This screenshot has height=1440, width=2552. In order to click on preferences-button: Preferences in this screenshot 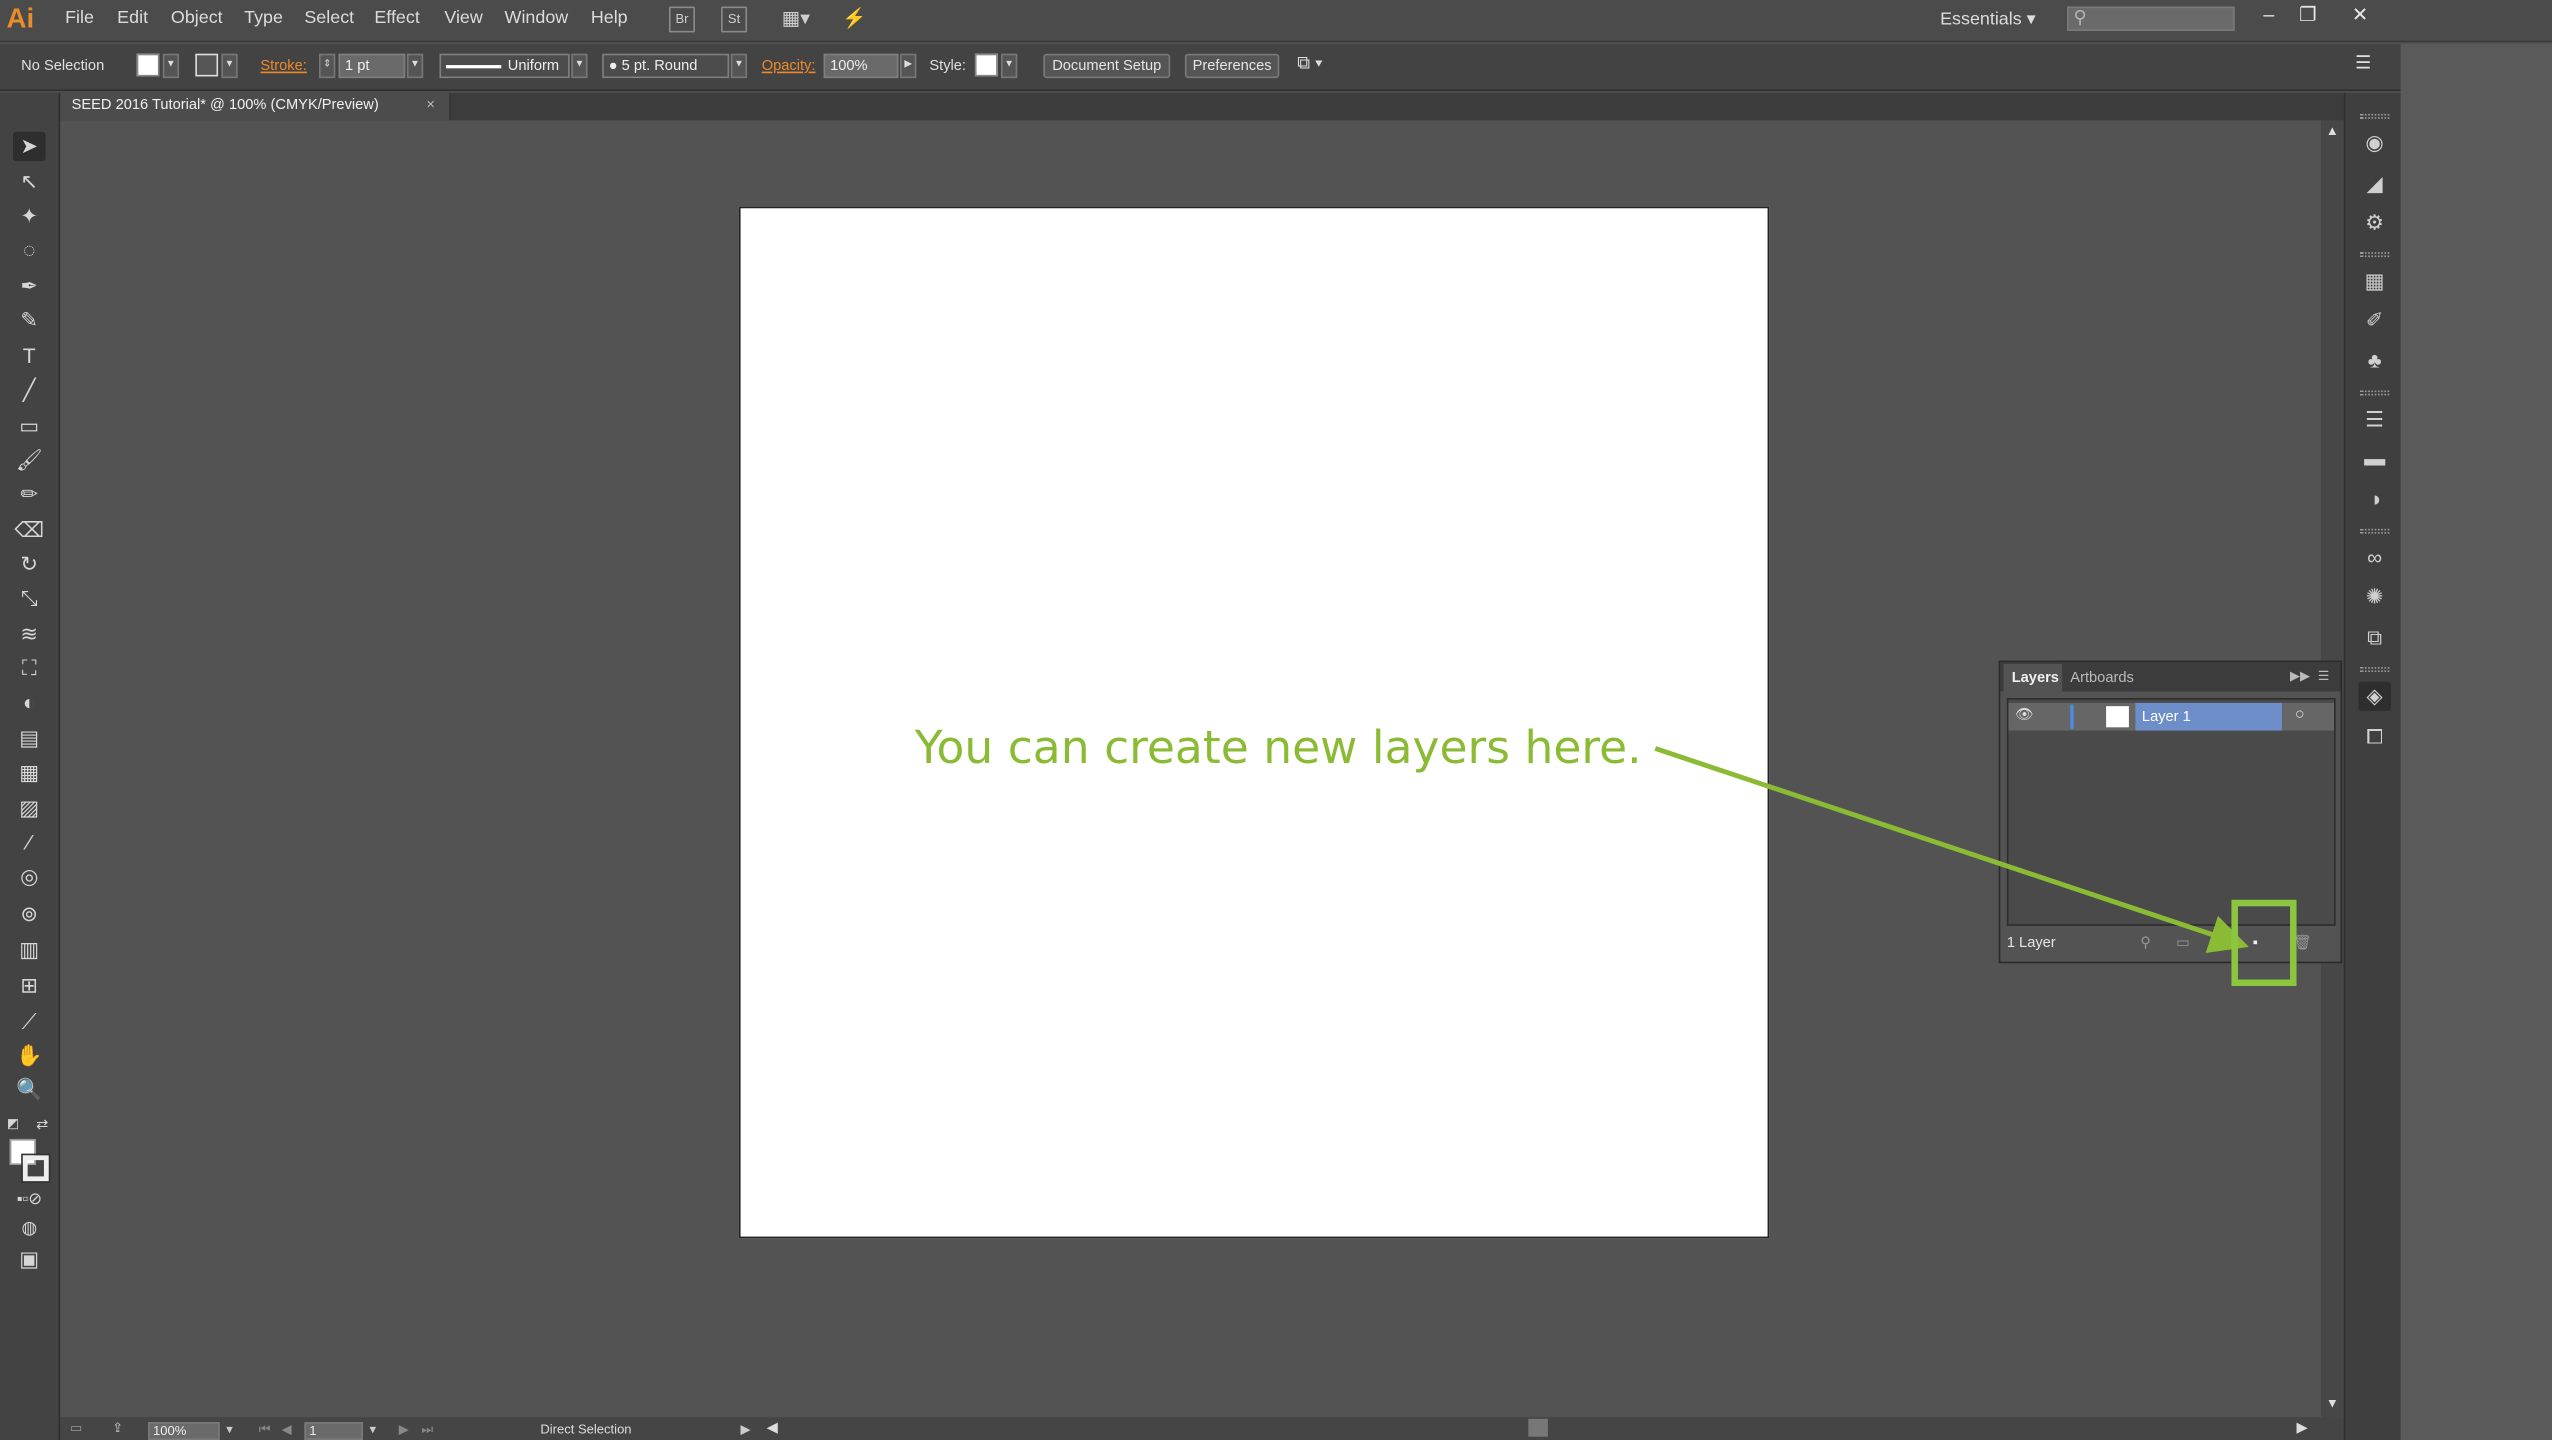, I will do `click(1232, 66)`.